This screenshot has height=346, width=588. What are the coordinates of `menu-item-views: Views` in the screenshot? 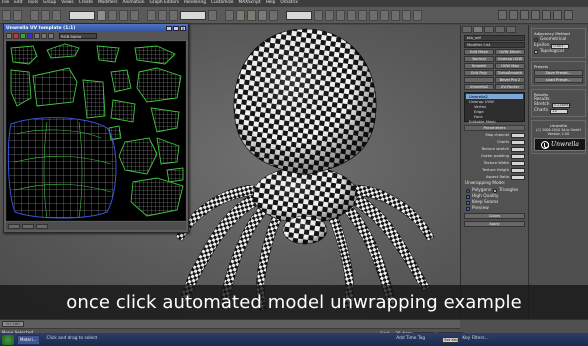 It's located at (67, 3).